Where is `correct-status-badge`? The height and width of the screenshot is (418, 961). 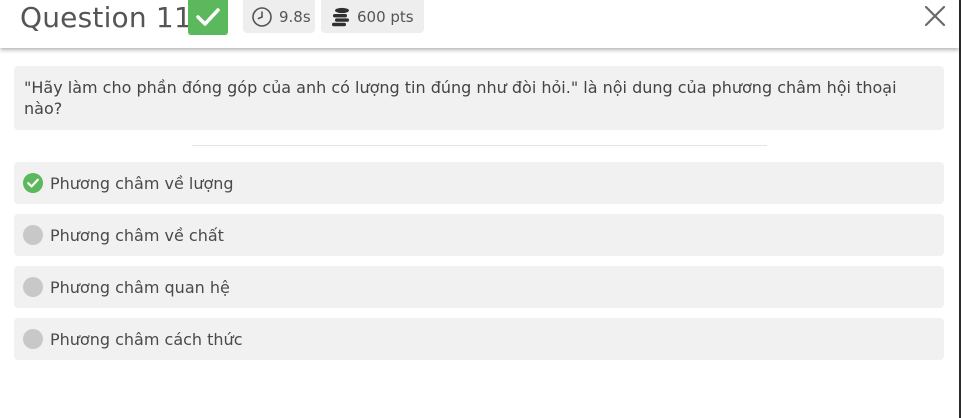
correct-status-badge is located at coordinates (208, 17).